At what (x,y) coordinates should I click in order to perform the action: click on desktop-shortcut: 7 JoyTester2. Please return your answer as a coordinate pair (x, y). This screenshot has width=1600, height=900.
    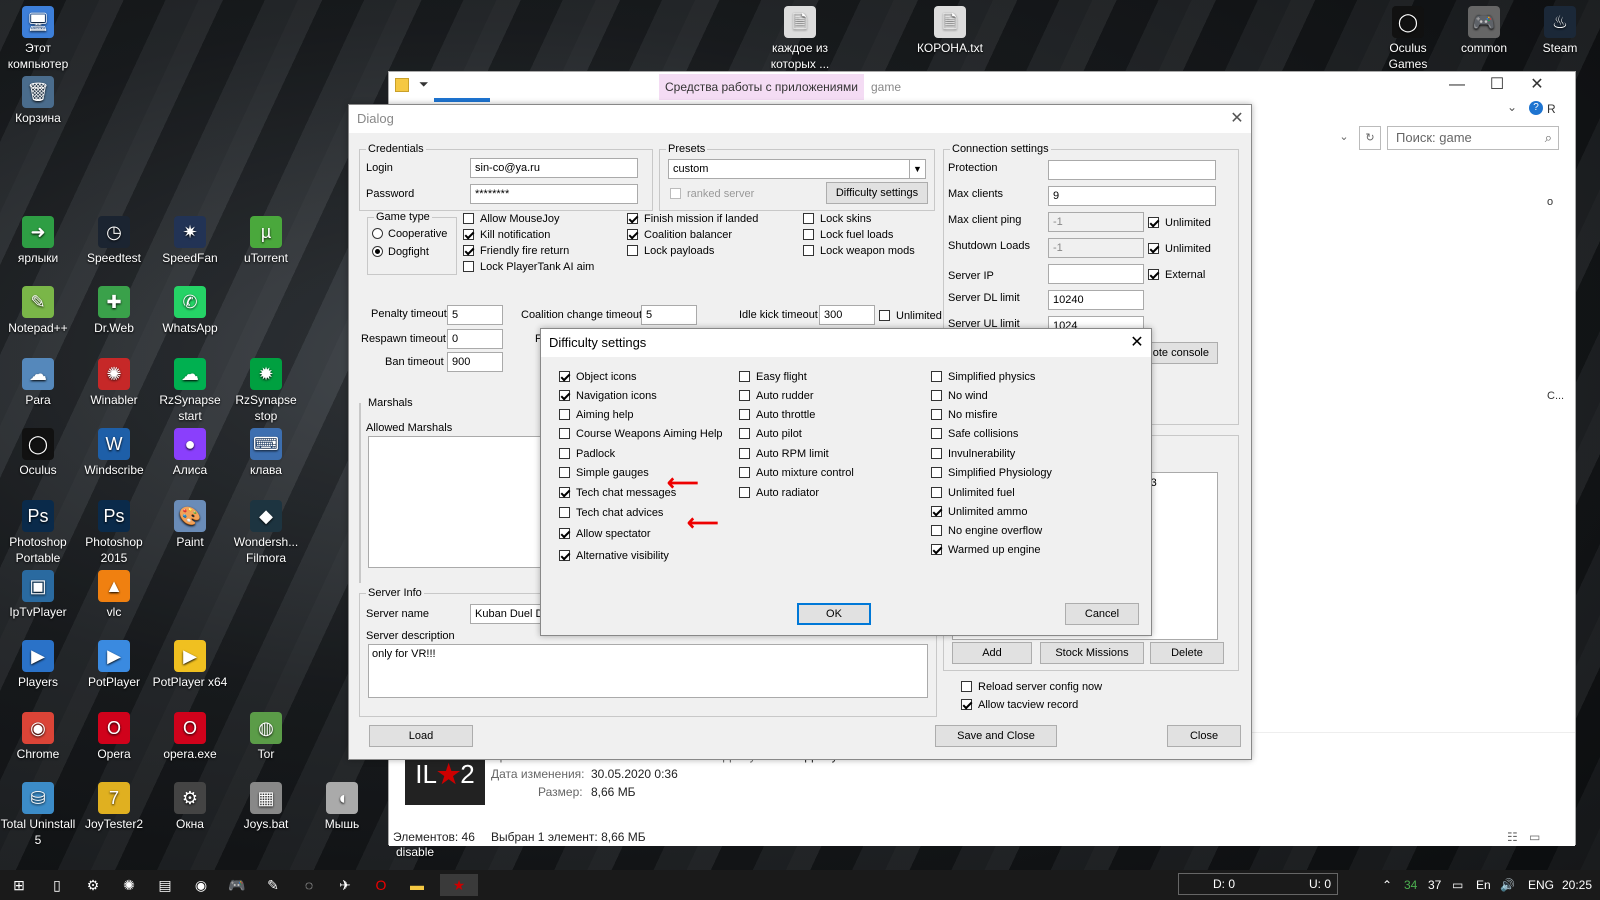
    Looking at the image, I should click on (114, 807).